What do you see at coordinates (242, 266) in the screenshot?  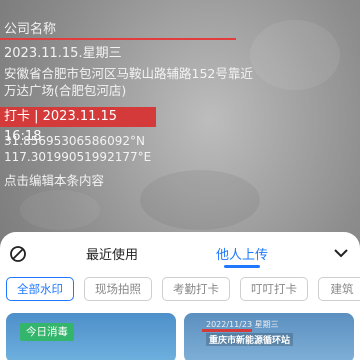 I see `active-tab-indicator` at bounding box center [242, 266].